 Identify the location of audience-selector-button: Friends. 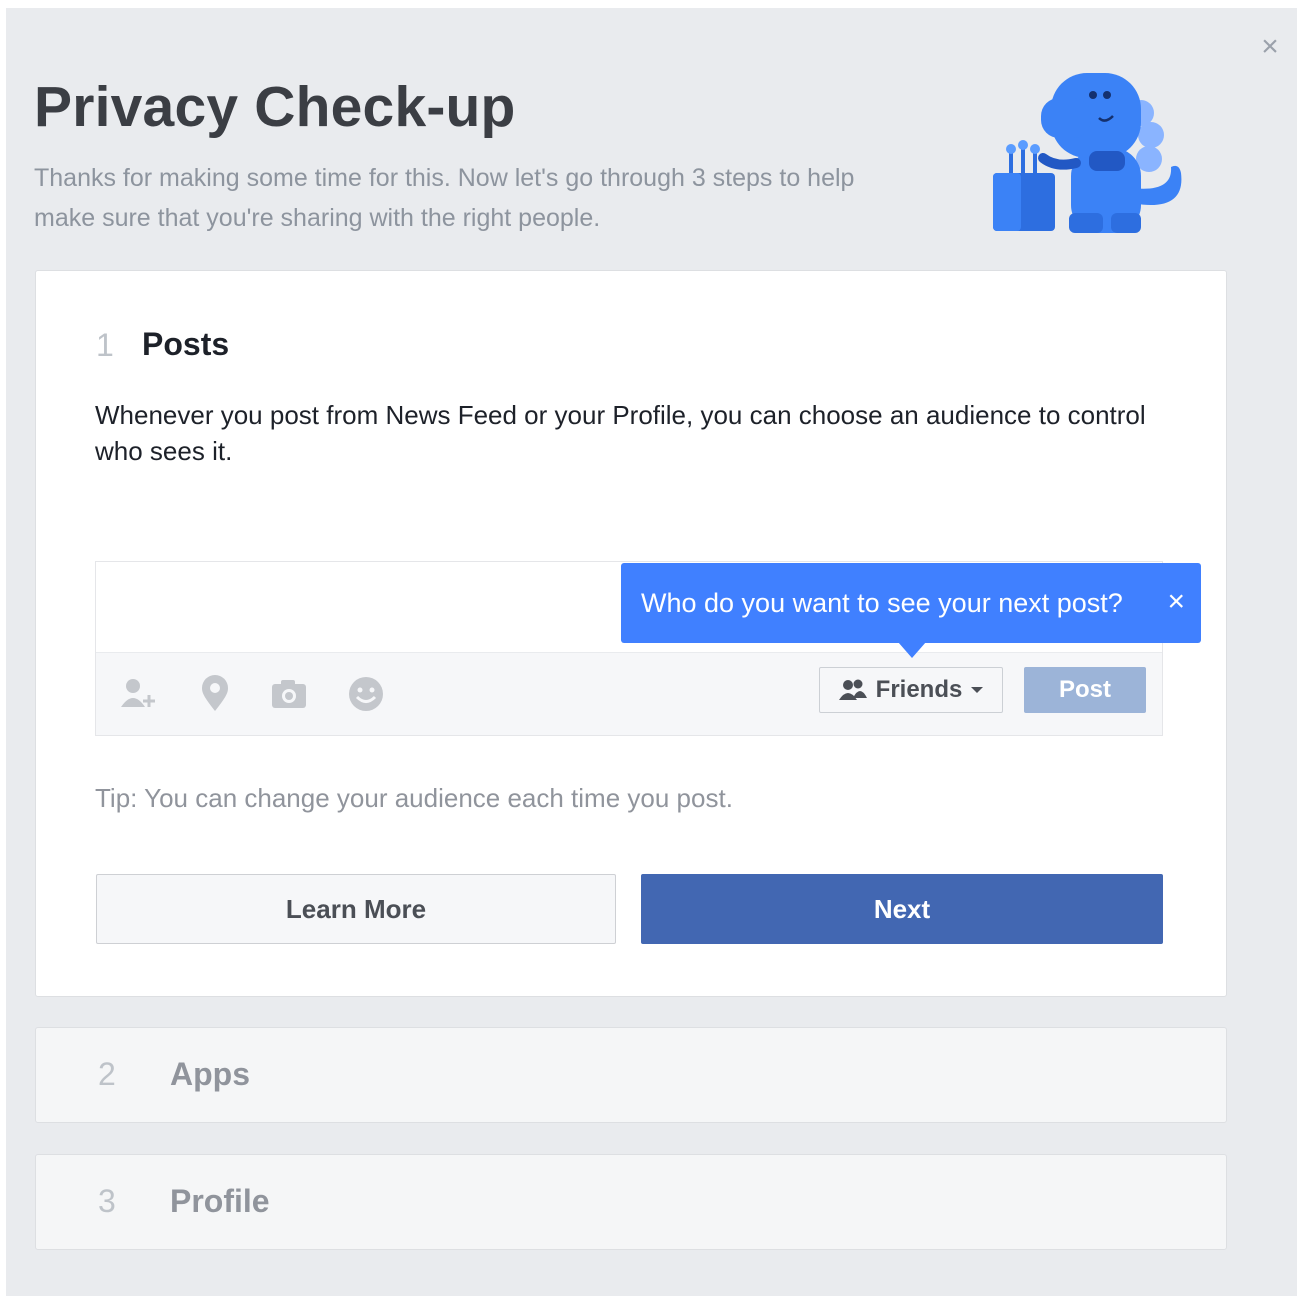
(911, 690).